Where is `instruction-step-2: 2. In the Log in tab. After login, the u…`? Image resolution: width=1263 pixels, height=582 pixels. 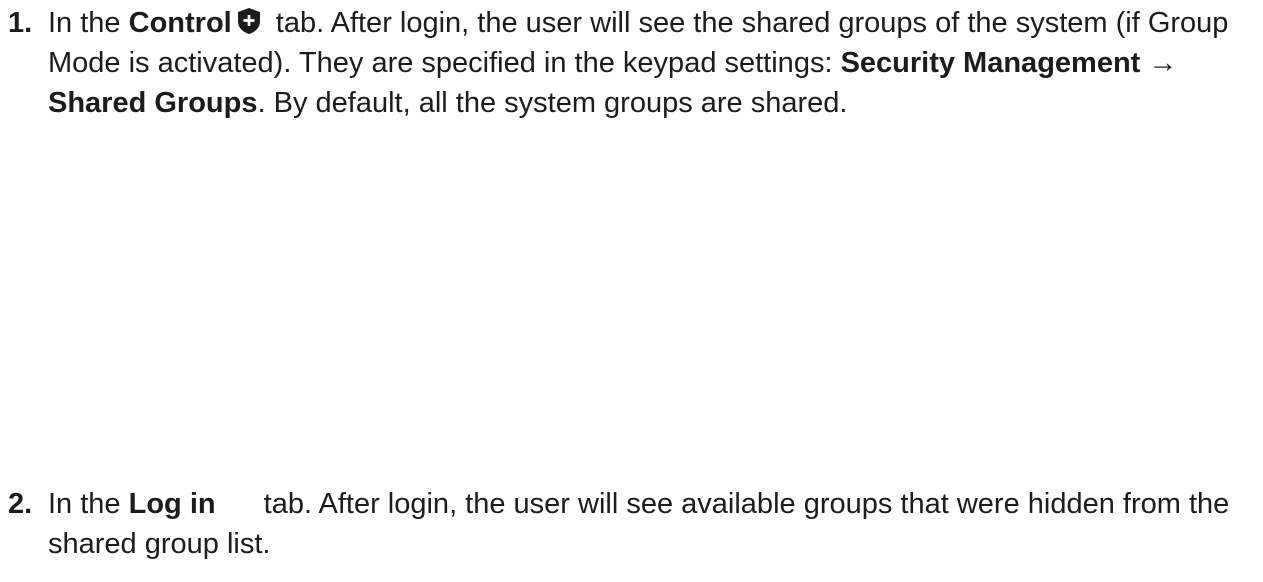 instruction-step-2: 2. In the Log in tab. After login, the u… is located at coordinates (630, 524).